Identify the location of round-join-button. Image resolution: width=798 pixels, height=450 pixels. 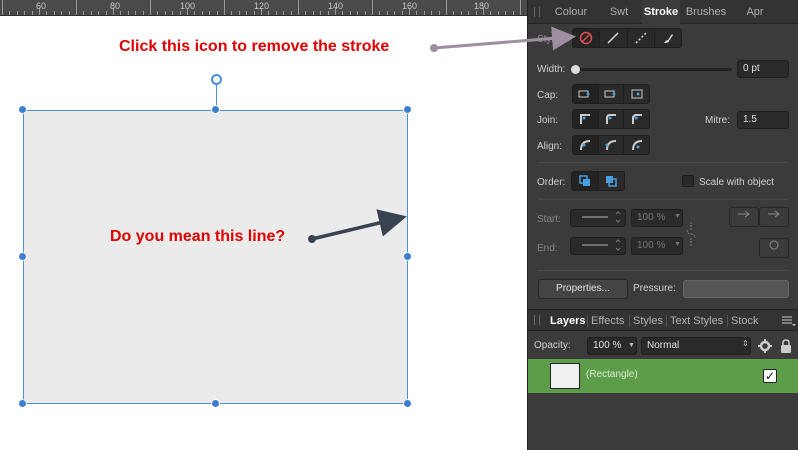
(612, 119).